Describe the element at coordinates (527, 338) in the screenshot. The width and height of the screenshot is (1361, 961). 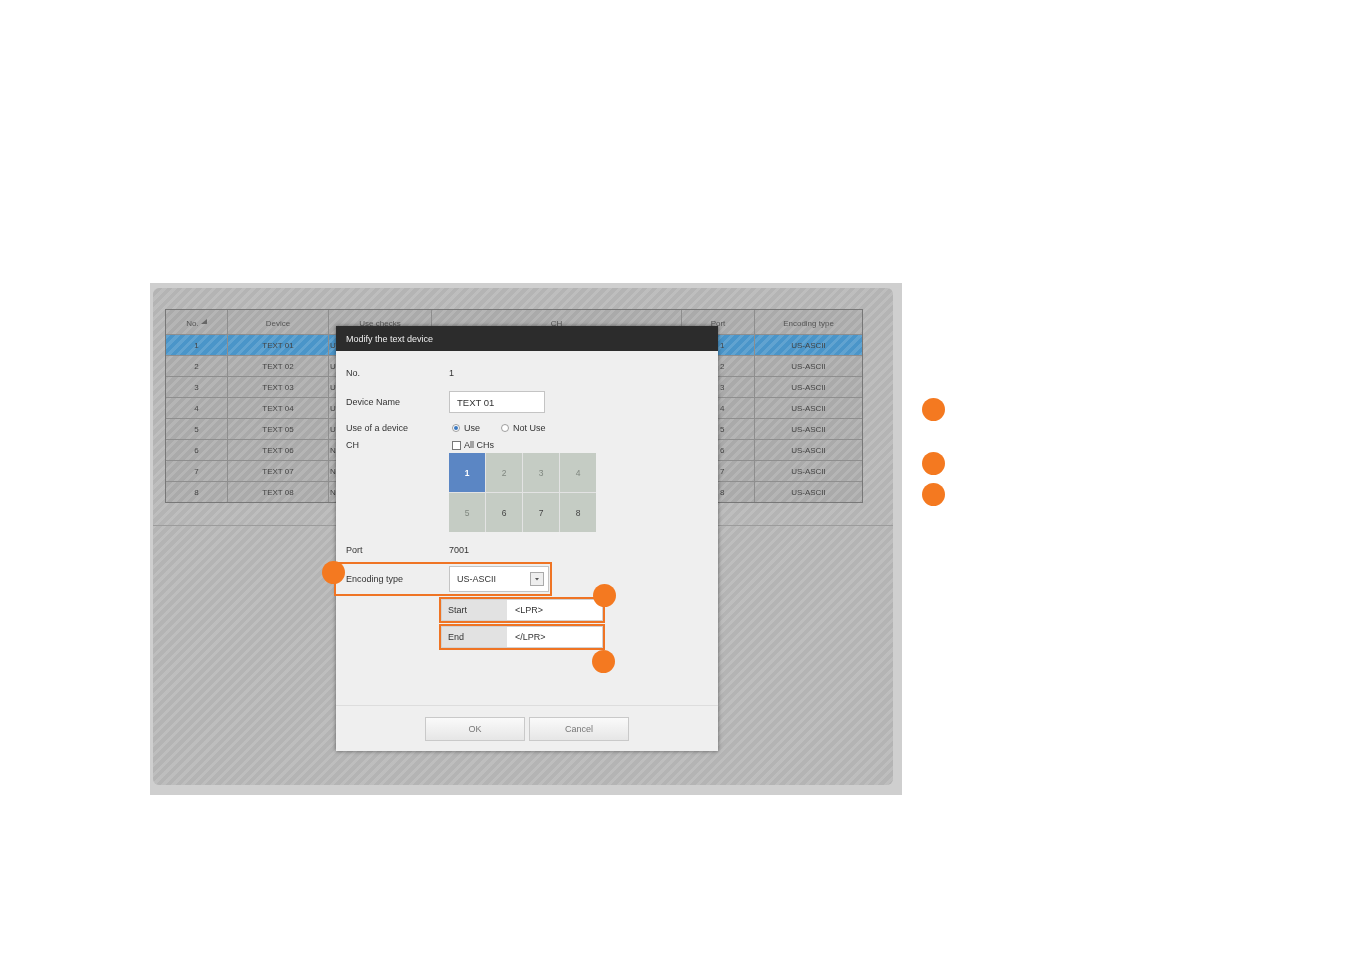
I see `dialog-title: Modify the text device` at that location.